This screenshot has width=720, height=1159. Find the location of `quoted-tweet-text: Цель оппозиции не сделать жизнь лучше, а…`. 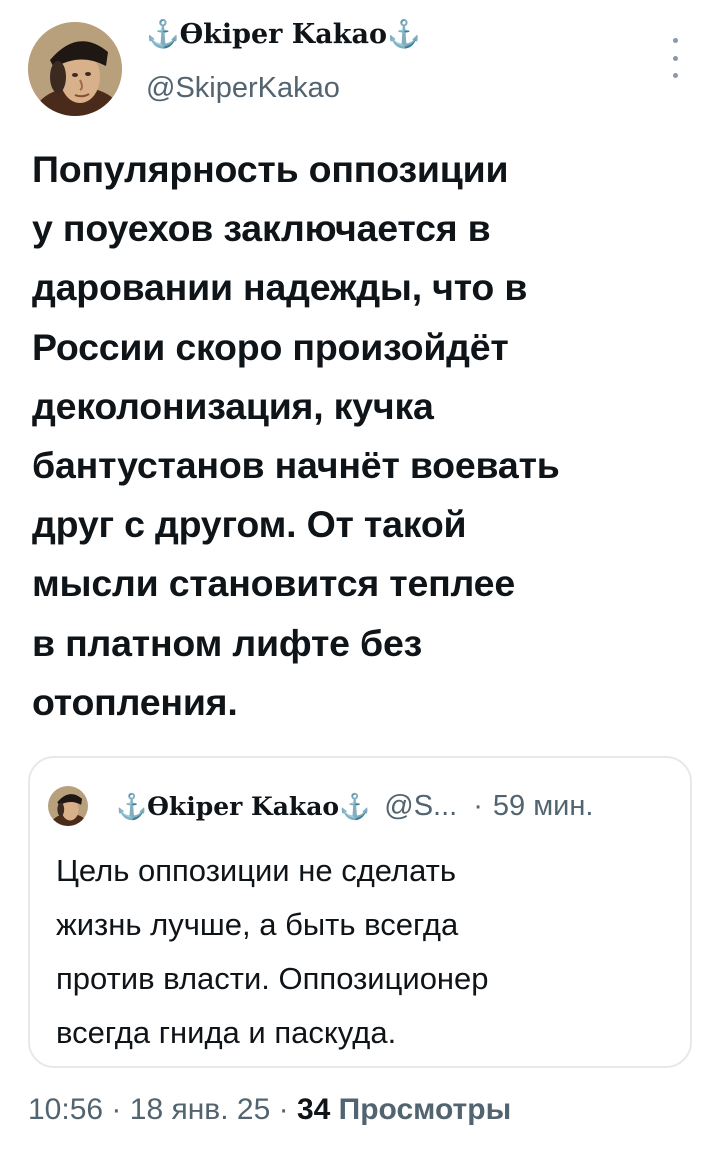

quoted-tweet-text: Цель оппозиции не сделать жизнь лучше, а… is located at coordinates (272, 951).